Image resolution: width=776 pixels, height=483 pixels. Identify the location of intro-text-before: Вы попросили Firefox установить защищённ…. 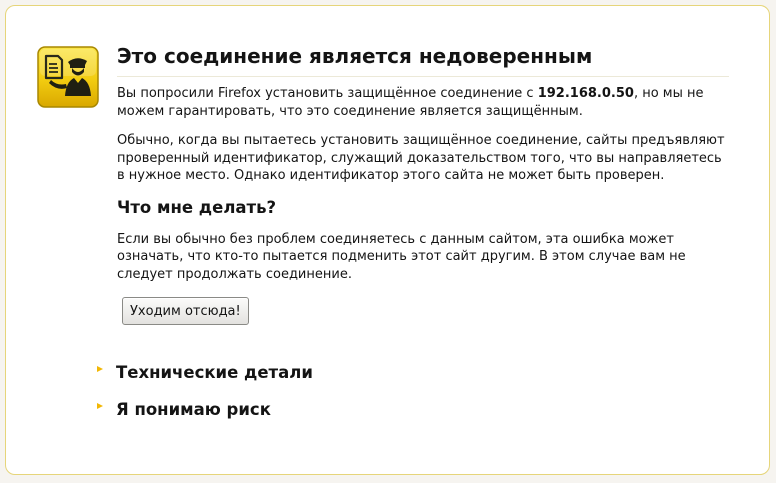
(327, 93).